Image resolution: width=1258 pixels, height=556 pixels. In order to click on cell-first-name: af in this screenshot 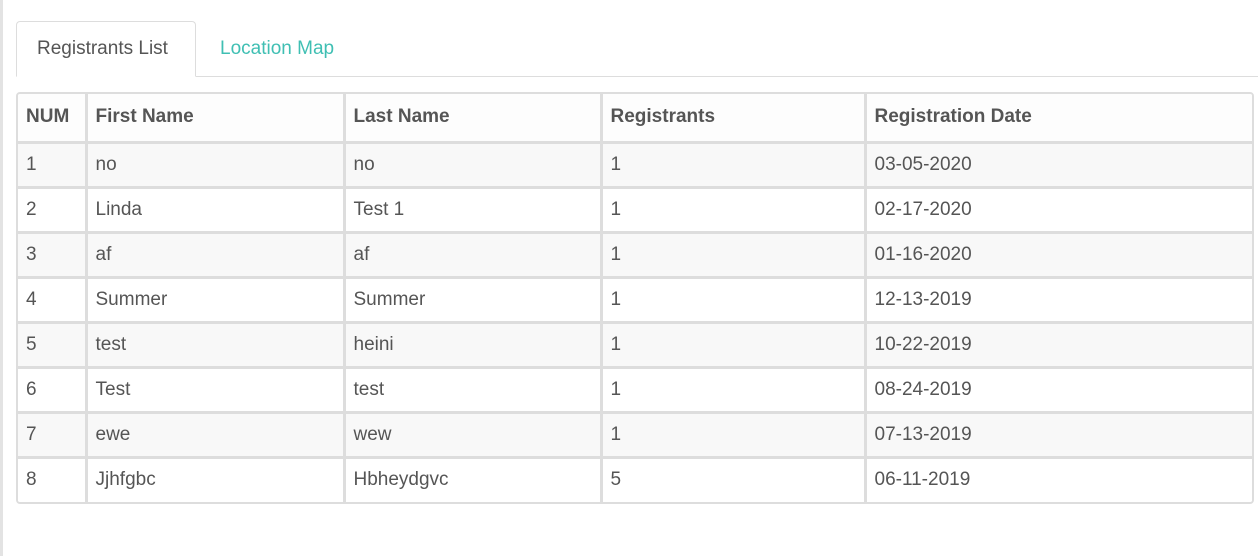, I will do `click(215, 254)`.